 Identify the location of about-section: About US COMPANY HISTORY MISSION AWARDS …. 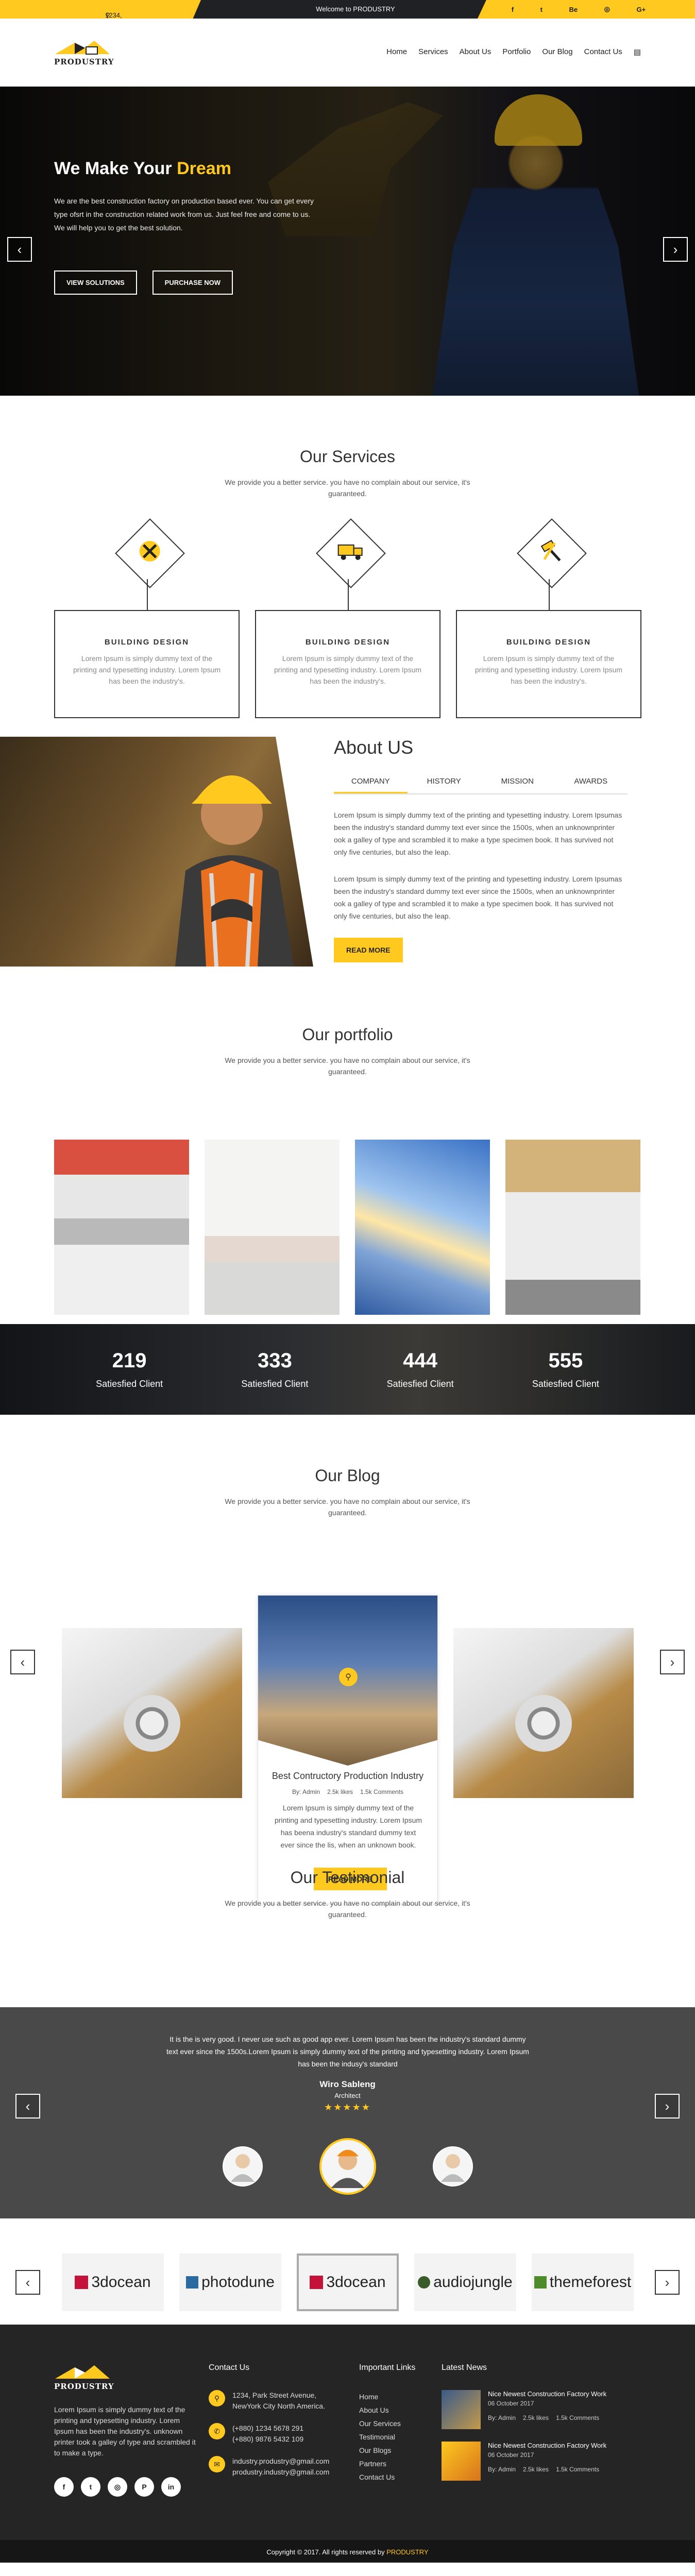
(347, 865).